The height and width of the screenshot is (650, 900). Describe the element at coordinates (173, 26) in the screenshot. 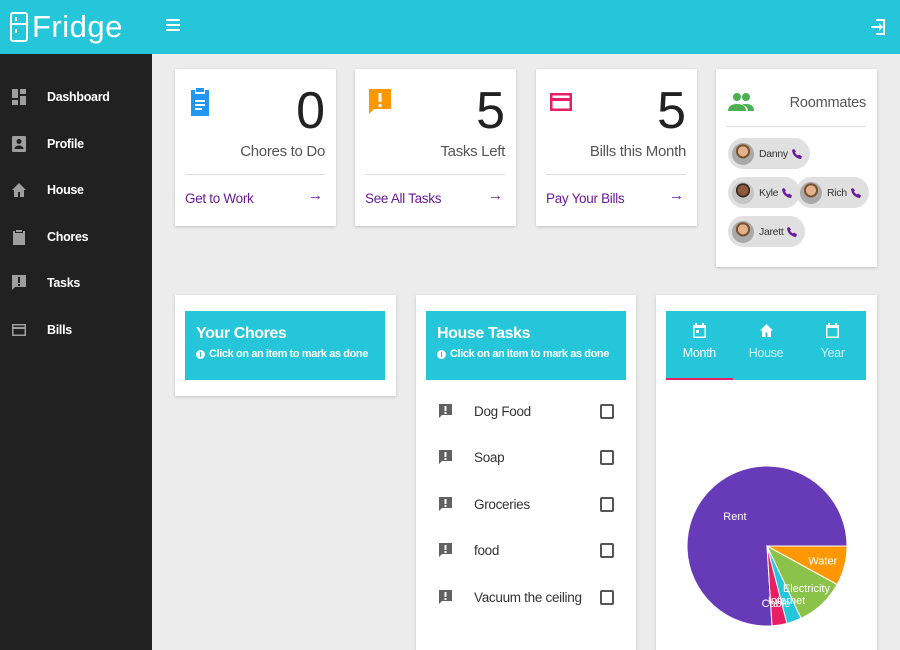

I see `menu-icon` at that location.